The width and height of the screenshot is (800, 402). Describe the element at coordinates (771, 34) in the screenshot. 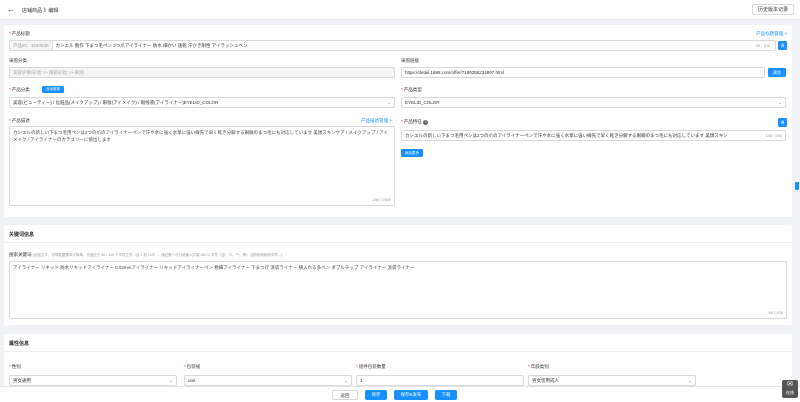

I see `product-title-manage-link: 产品标题管理 >` at that location.